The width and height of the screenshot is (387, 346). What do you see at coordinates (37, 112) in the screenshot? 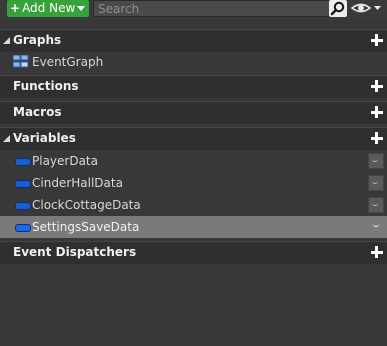
I see `section-label: Macros` at bounding box center [37, 112].